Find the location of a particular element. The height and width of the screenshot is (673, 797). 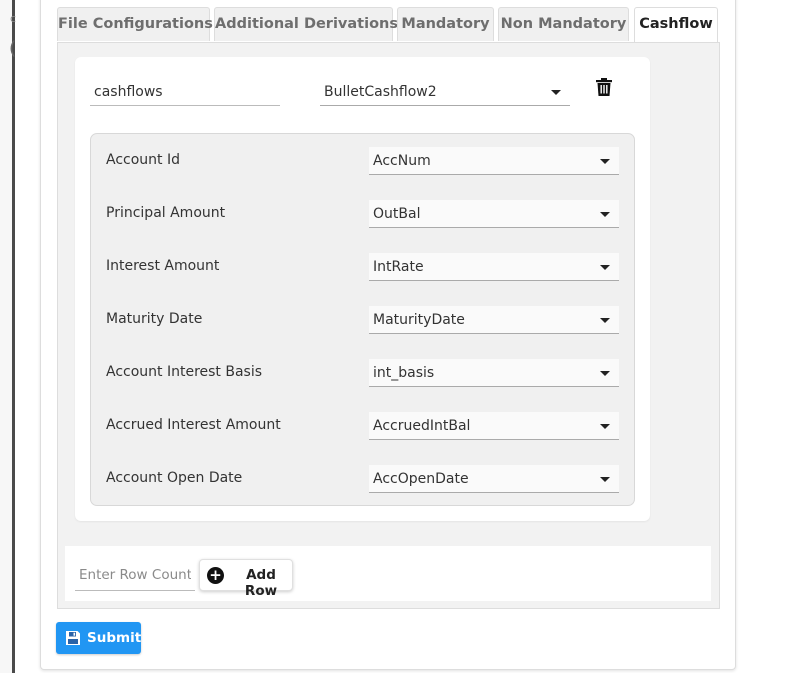

cashflow-type-select: BulletCashflow2 is located at coordinates (445, 92).